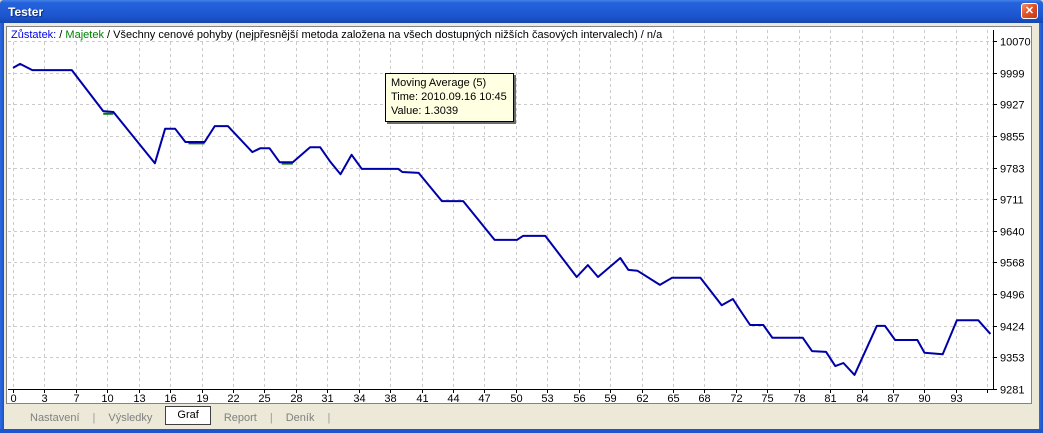 The image size is (1043, 433). Describe the element at coordinates (439, 83) in the screenshot. I see `tooltip-title: Moving Average (5)` at that location.